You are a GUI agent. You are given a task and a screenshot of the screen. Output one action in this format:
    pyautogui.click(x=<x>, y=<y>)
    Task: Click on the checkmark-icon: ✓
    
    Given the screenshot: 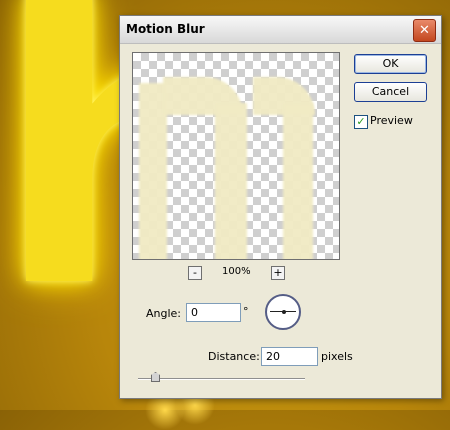 What is the action you would take?
    pyautogui.click(x=361, y=121)
    